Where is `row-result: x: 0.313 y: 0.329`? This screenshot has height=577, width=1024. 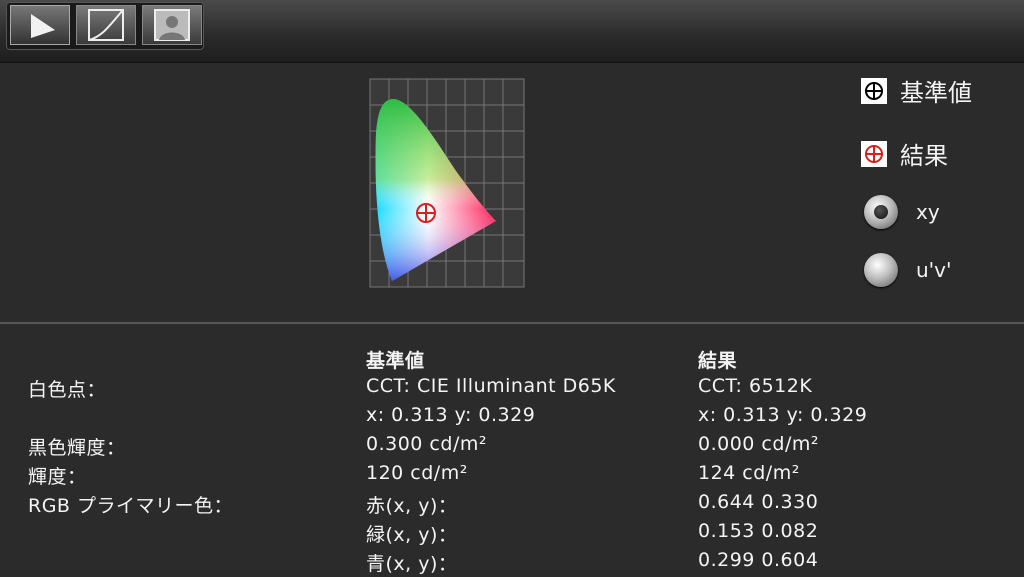 row-result: x: 0.313 y: 0.329 is located at coordinates (783, 415).